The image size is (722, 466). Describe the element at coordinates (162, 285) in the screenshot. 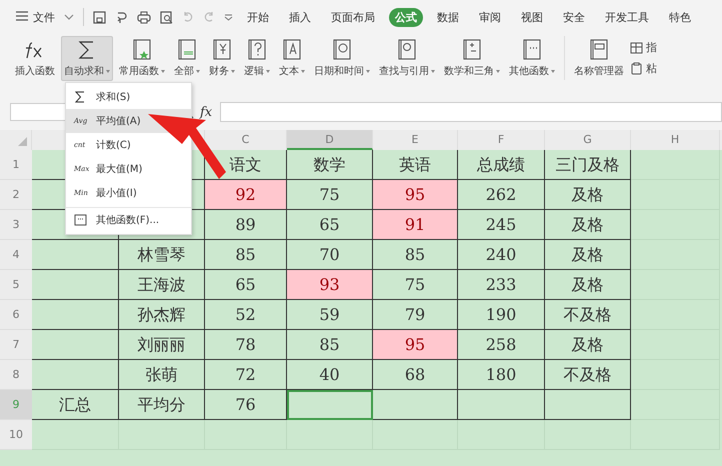

I see `table-cell: 王海波` at that location.